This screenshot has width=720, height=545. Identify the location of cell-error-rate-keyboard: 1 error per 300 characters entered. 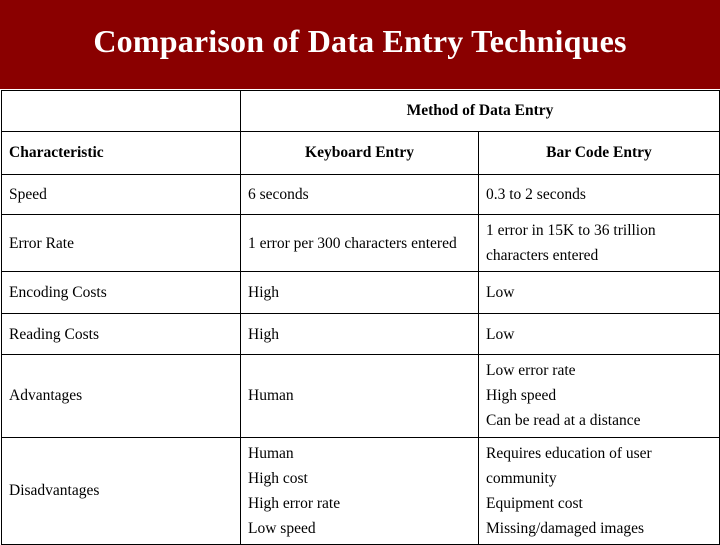
(359, 243).